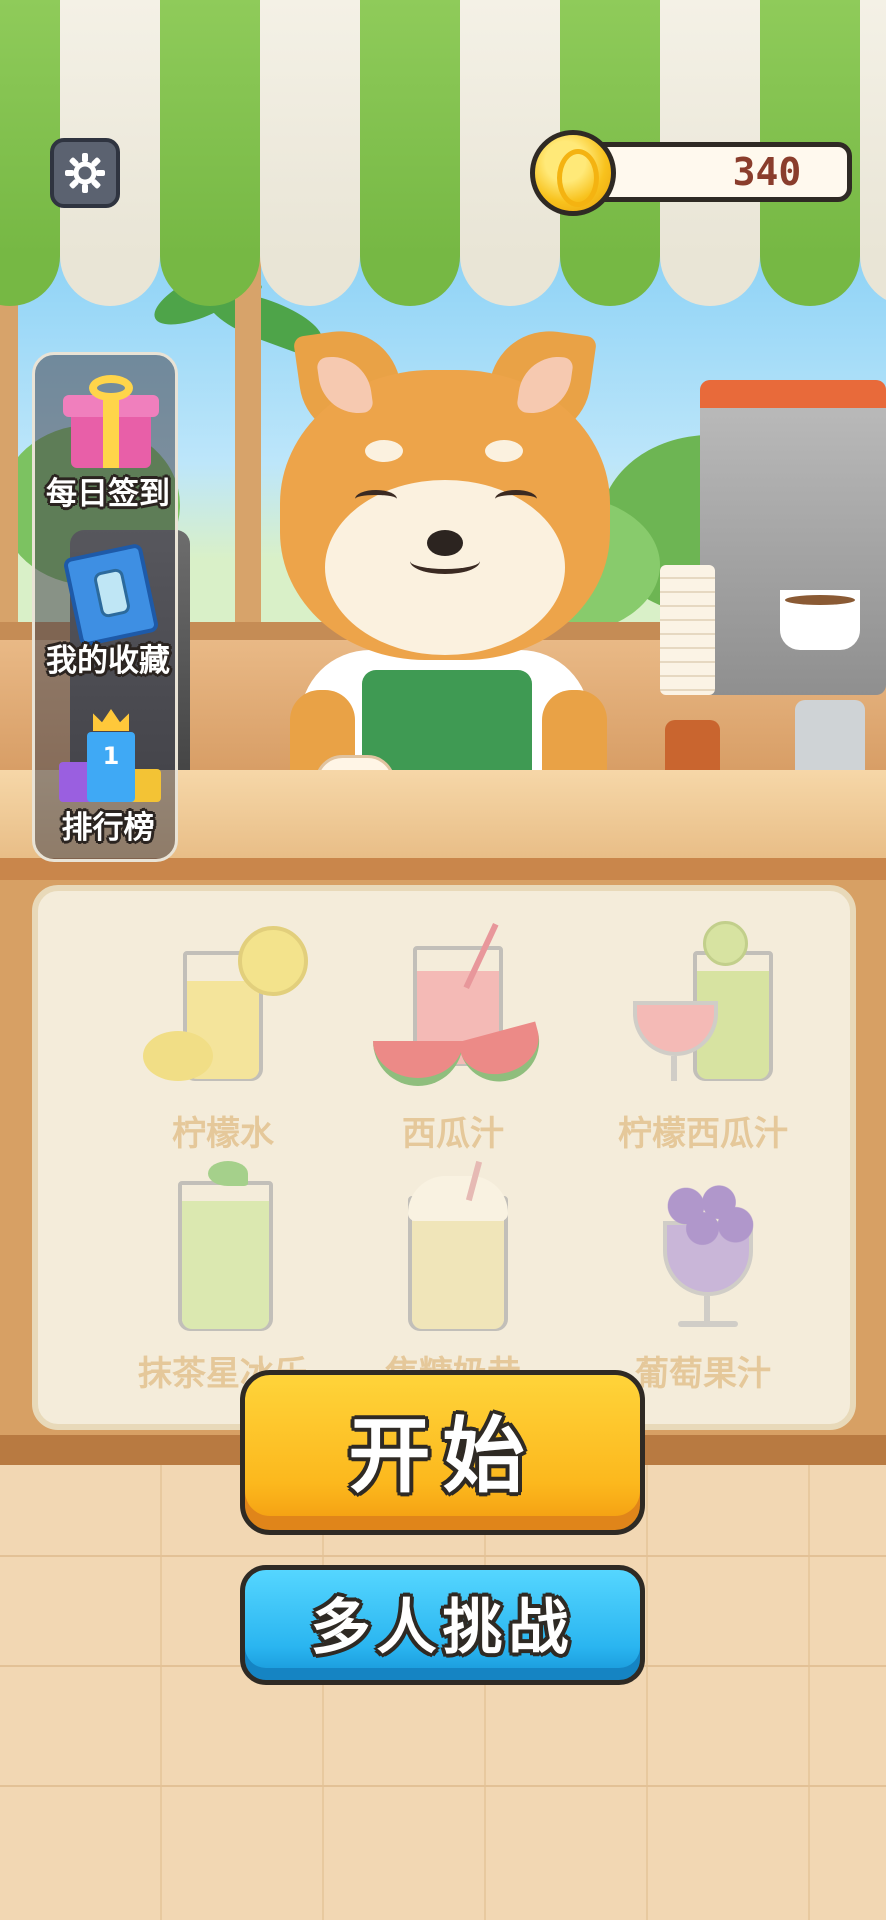  I want to click on drink-label: 柠檬西瓜汁, so click(703, 1134).